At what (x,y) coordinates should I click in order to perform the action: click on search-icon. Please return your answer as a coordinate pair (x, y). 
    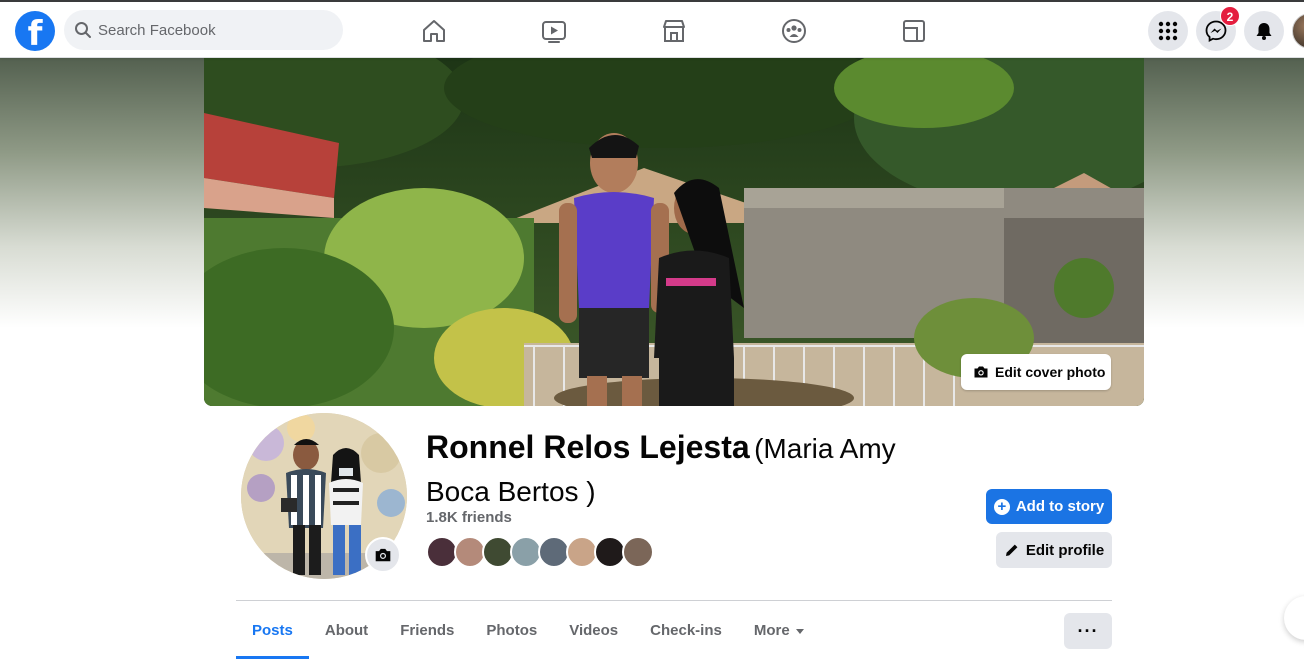
    Looking at the image, I should click on (83, 30).